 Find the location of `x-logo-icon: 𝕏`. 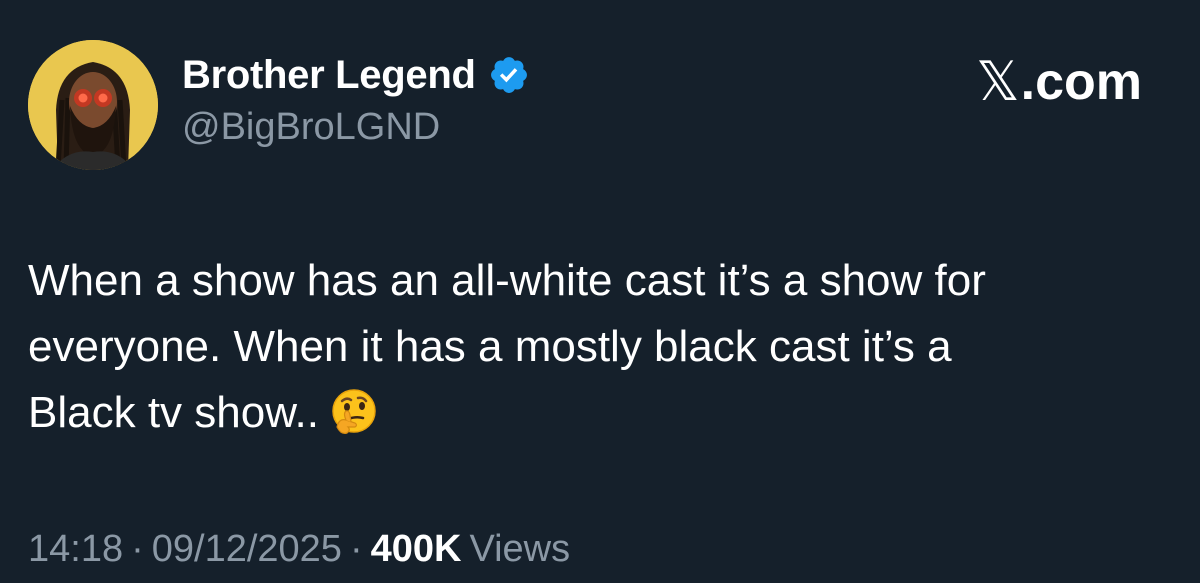

x-logo-icon: 𝕏 is located at coordinates (998, 81).